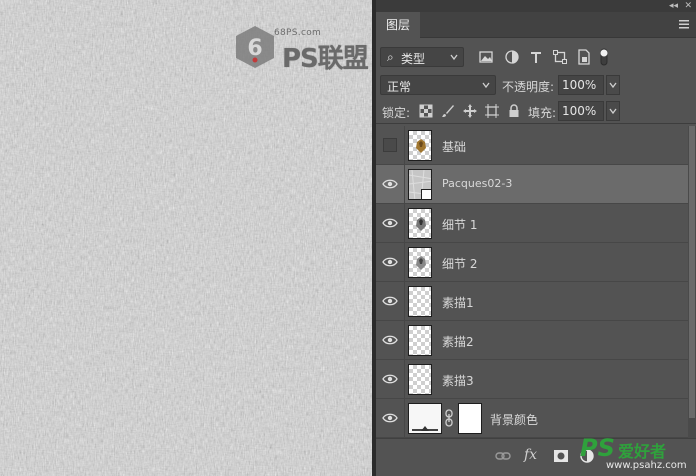 The width and height of the screenshot is (696, 476). Describe the element at coordinates (536, 25) in the screenshot. I see `panel-tab-bar: 图层` at that location.